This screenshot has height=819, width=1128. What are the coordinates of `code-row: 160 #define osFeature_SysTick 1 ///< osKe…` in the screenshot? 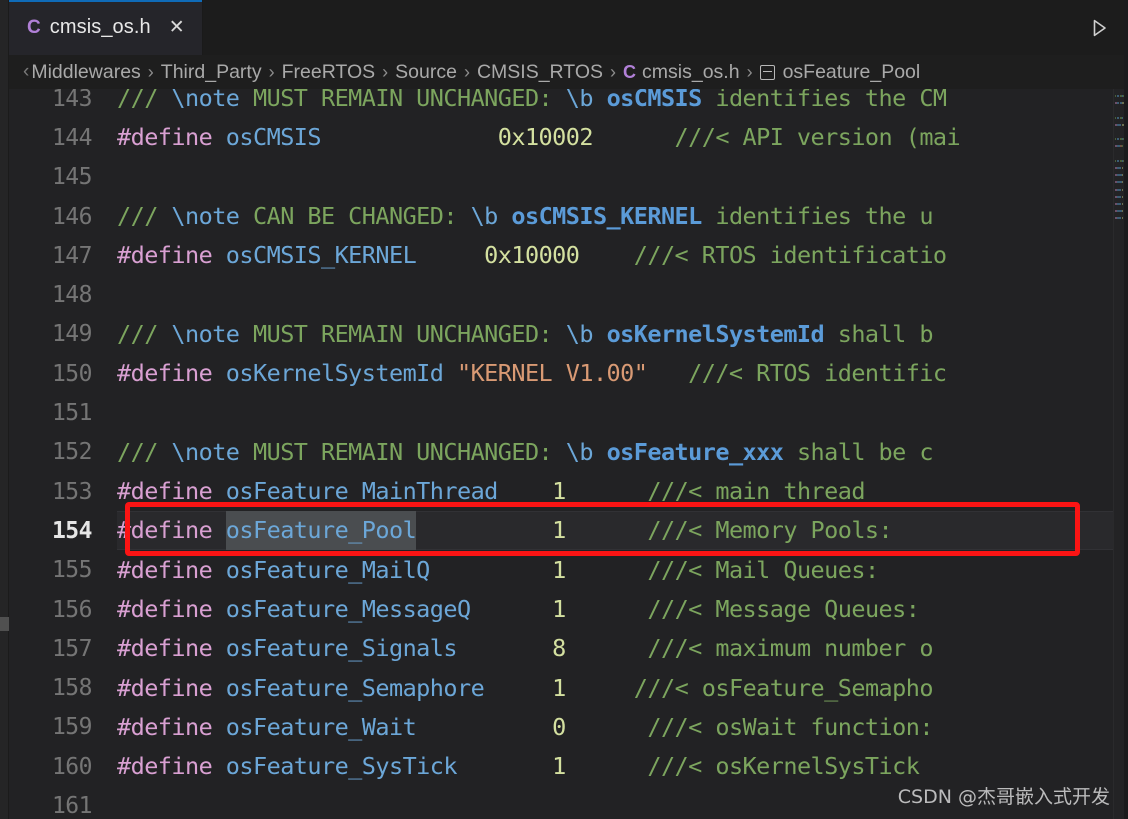 It's located at (568, 766).